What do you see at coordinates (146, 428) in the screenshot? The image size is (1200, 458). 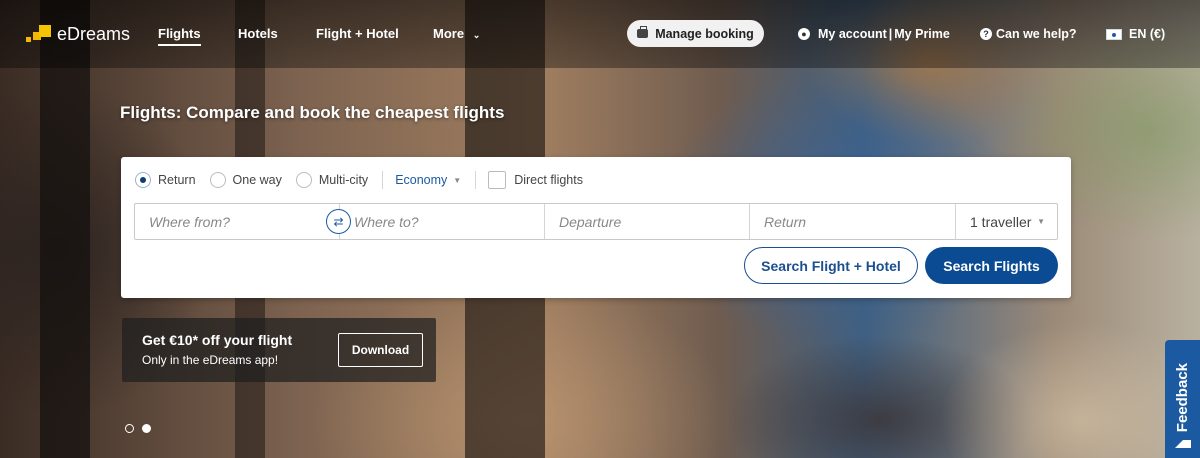 I see `carousel-dot-active` at bounding box center [146, 428].